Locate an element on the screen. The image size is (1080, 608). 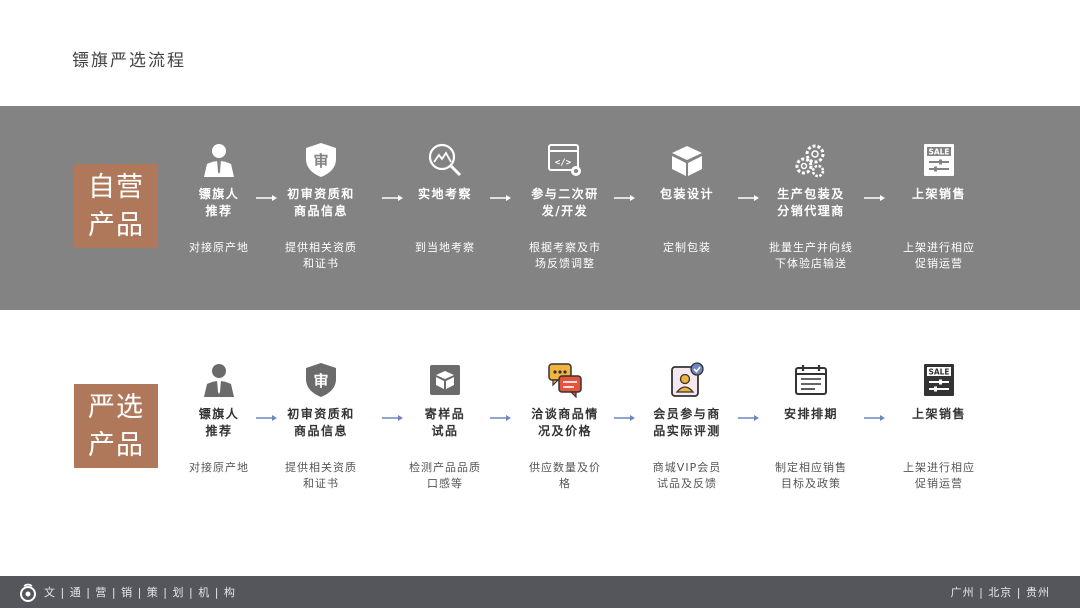
step-label: 实地考察 is located at coordinates (444, 194).